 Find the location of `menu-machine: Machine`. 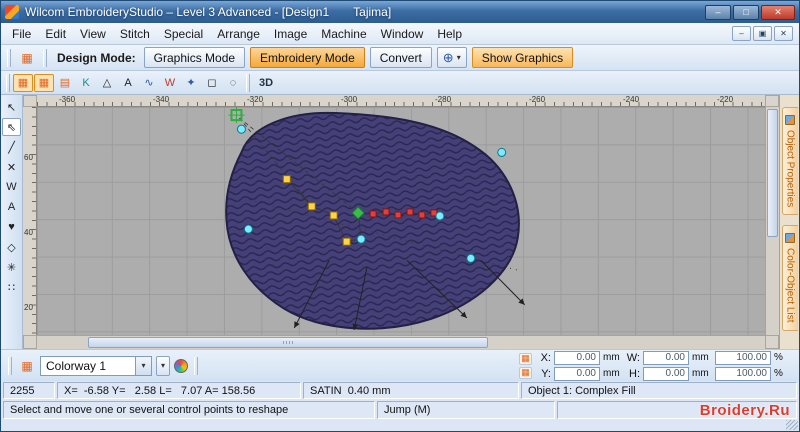

menu-machine: Machine is located at coordinates (343, 34).